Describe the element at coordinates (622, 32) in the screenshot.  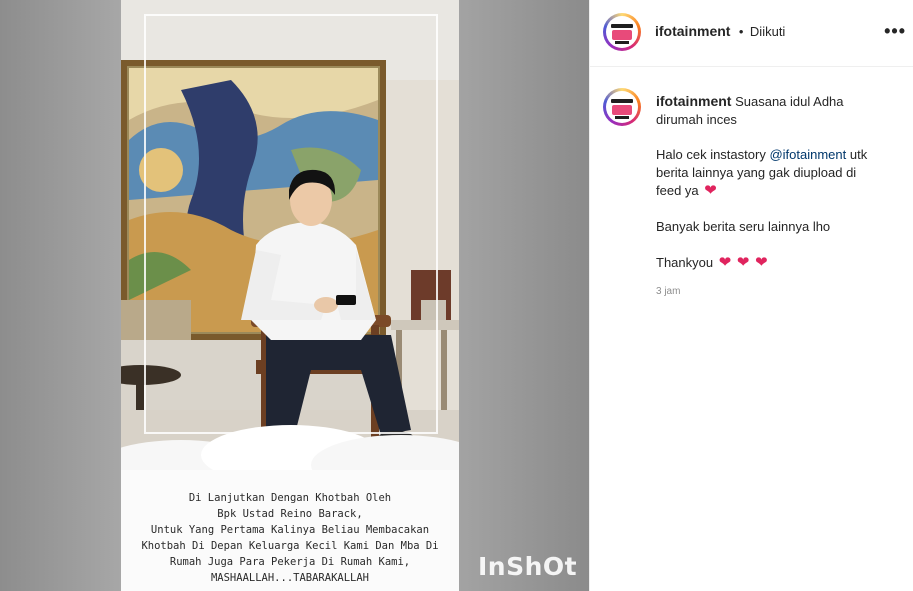
I see `account-avatar` at that location.